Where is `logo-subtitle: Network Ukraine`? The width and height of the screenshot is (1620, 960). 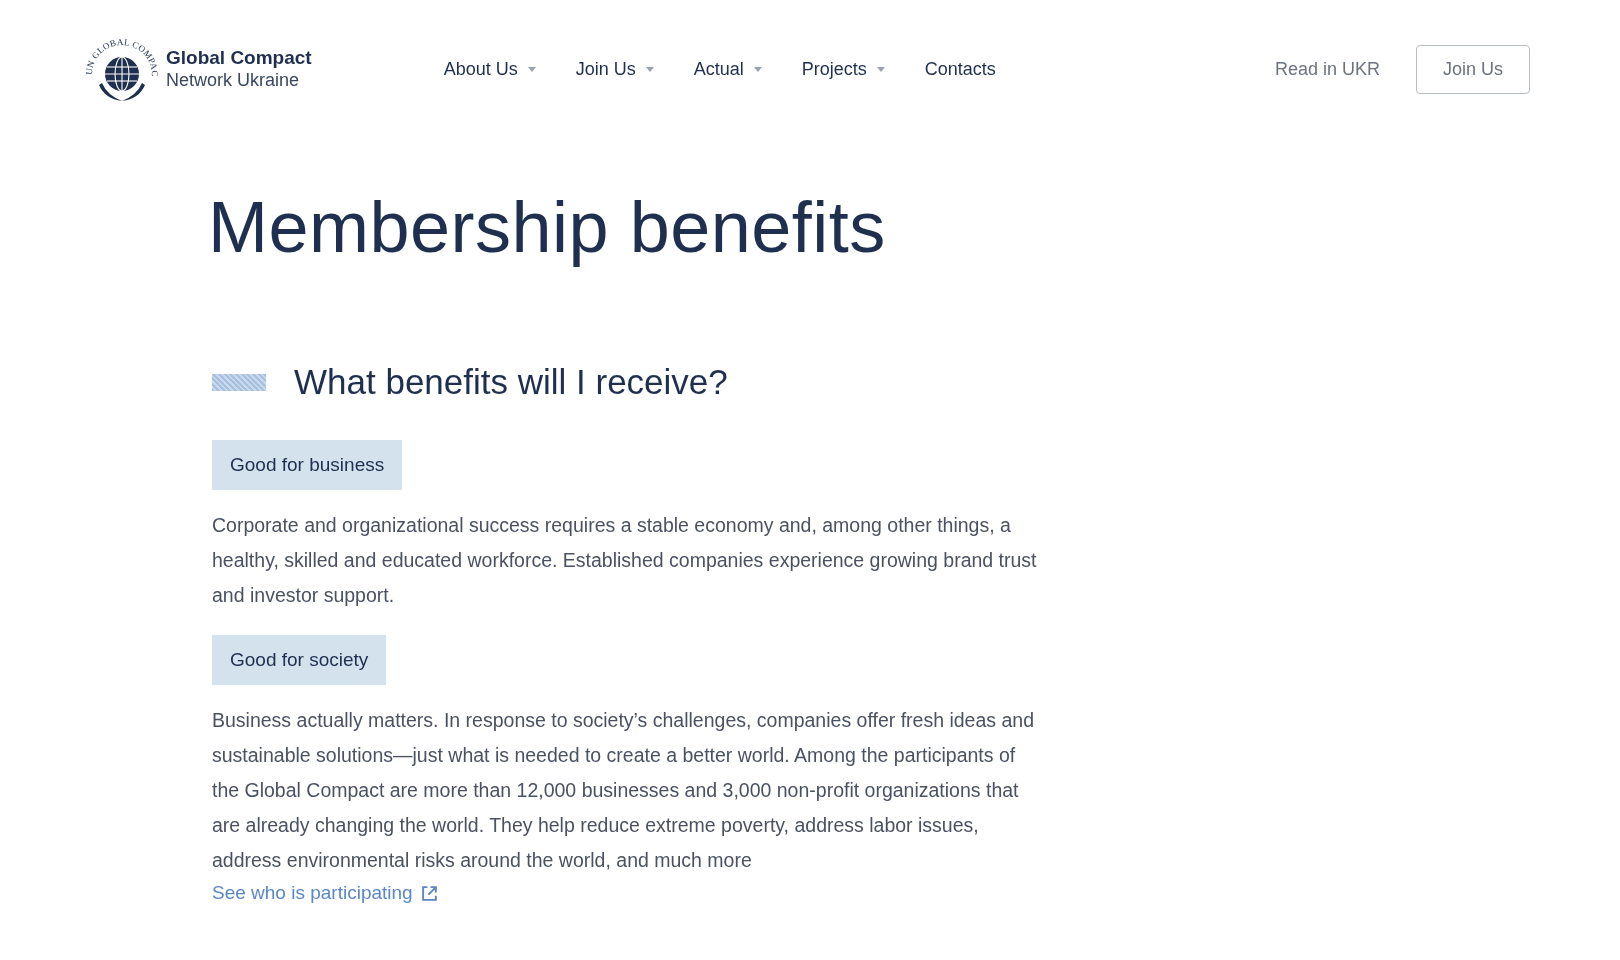
logo-subtitle: Network Ukraine is located at coordinates (233, 80).